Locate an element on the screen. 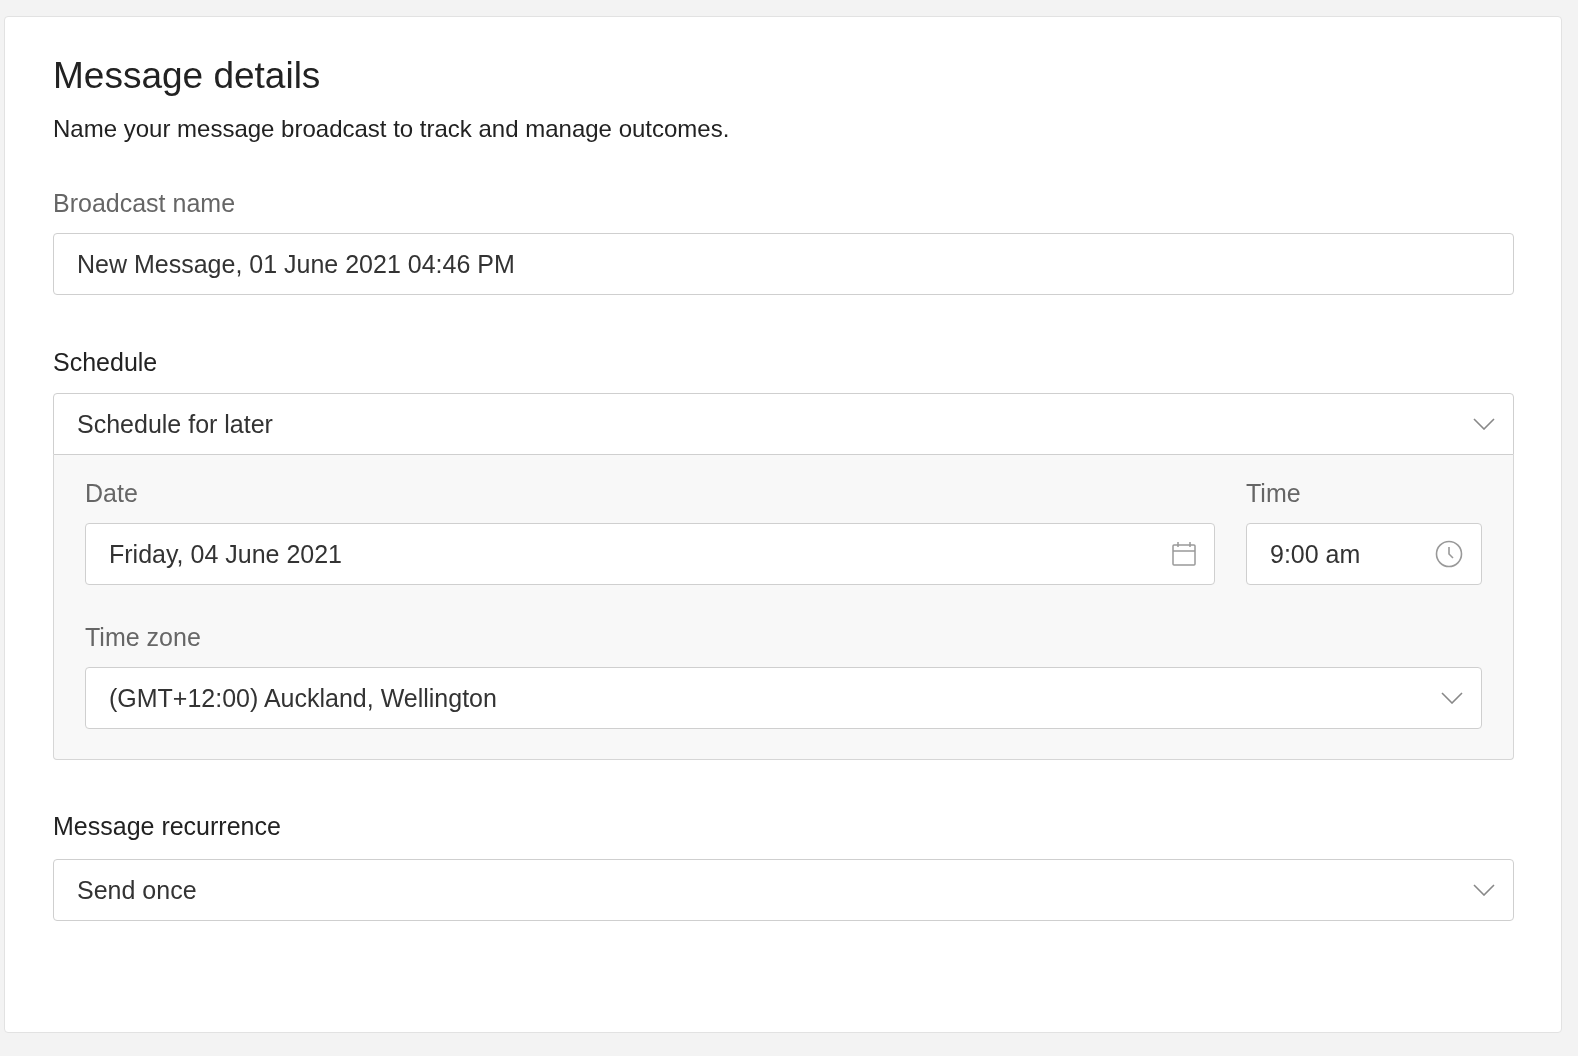 The width and height of the screenshot is (1578, 1056). field-label: Date is located at coordinates (111, 493).